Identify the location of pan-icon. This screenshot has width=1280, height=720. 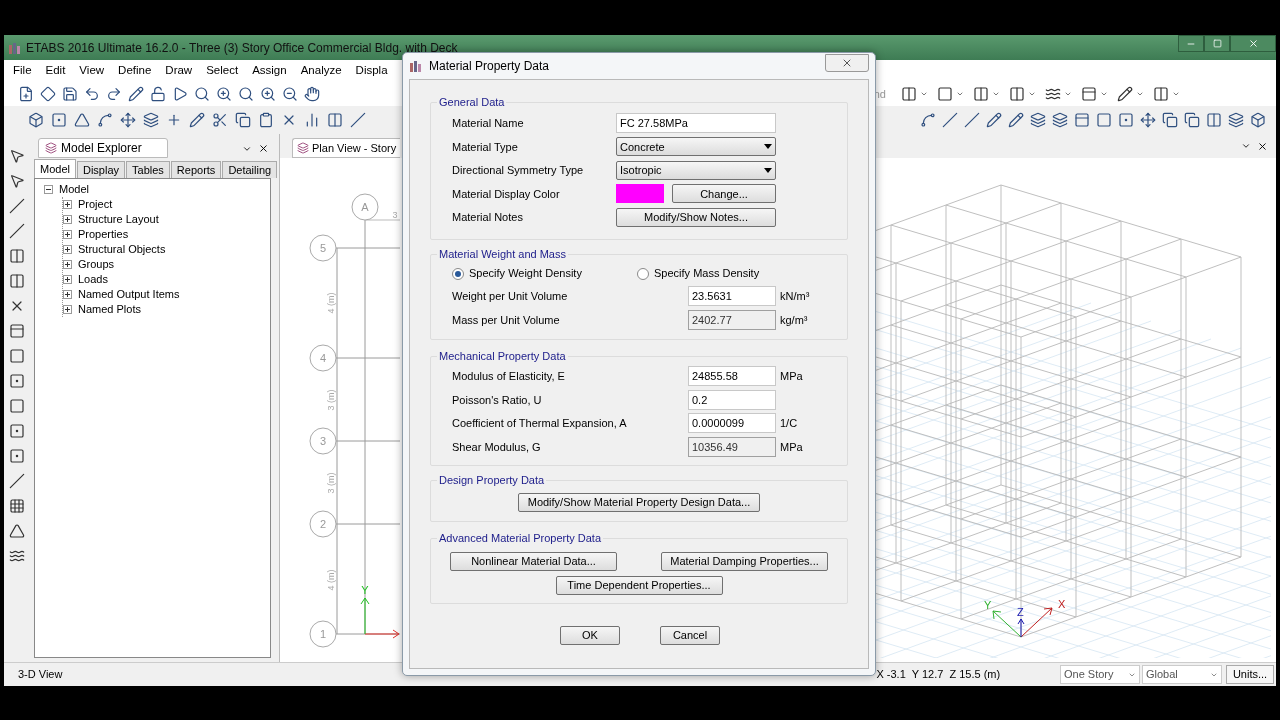
(312, 94).